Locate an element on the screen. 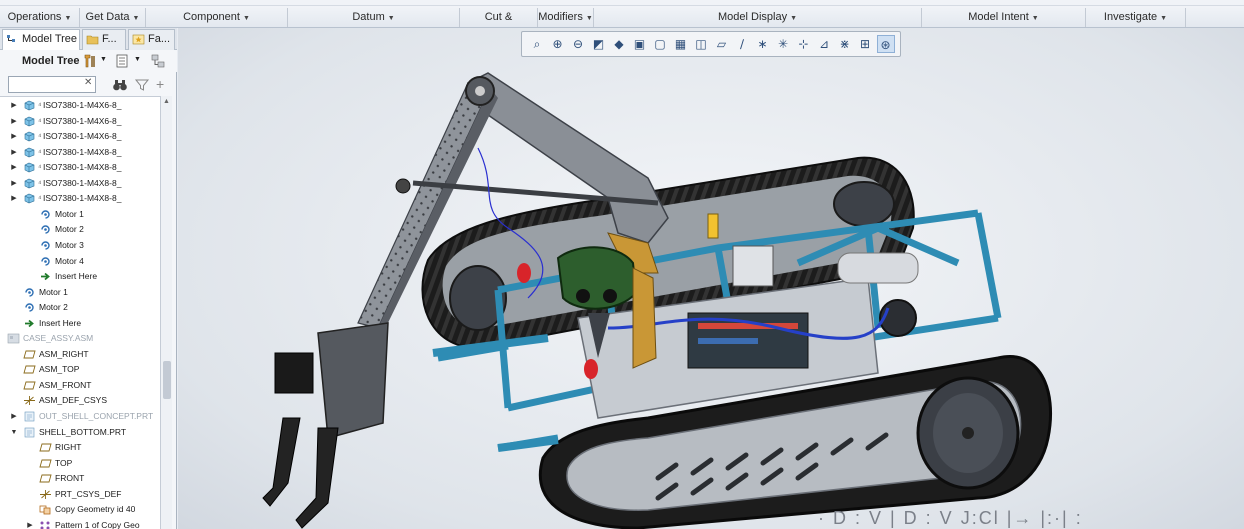 Image resolution: width=1244 pixels, height=529 pixels. clear-icon: ✕ is located at coordinates (88, 82).